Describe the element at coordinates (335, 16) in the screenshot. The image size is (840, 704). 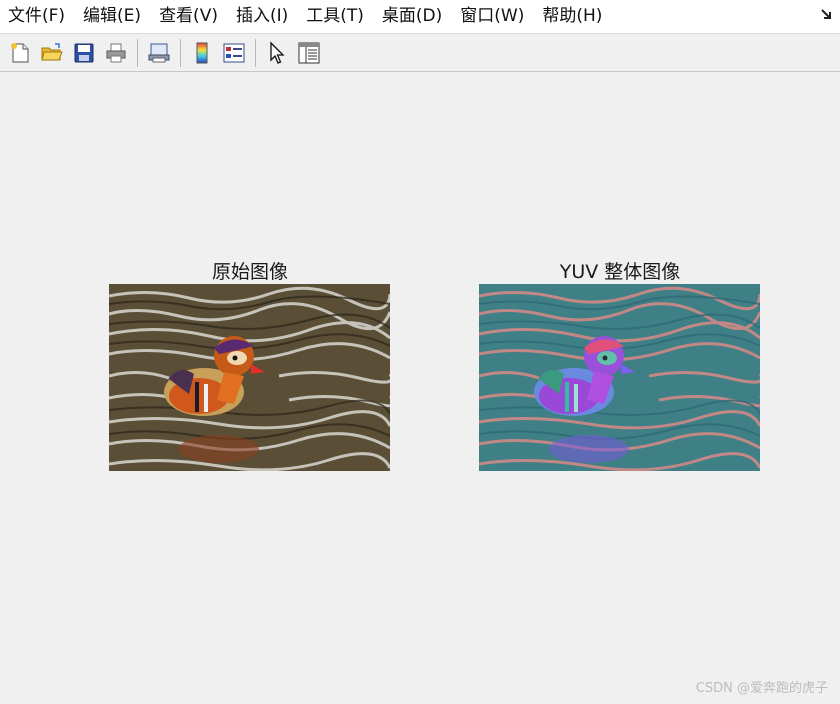
I see `menu-tools: 工具(T)` at that location.